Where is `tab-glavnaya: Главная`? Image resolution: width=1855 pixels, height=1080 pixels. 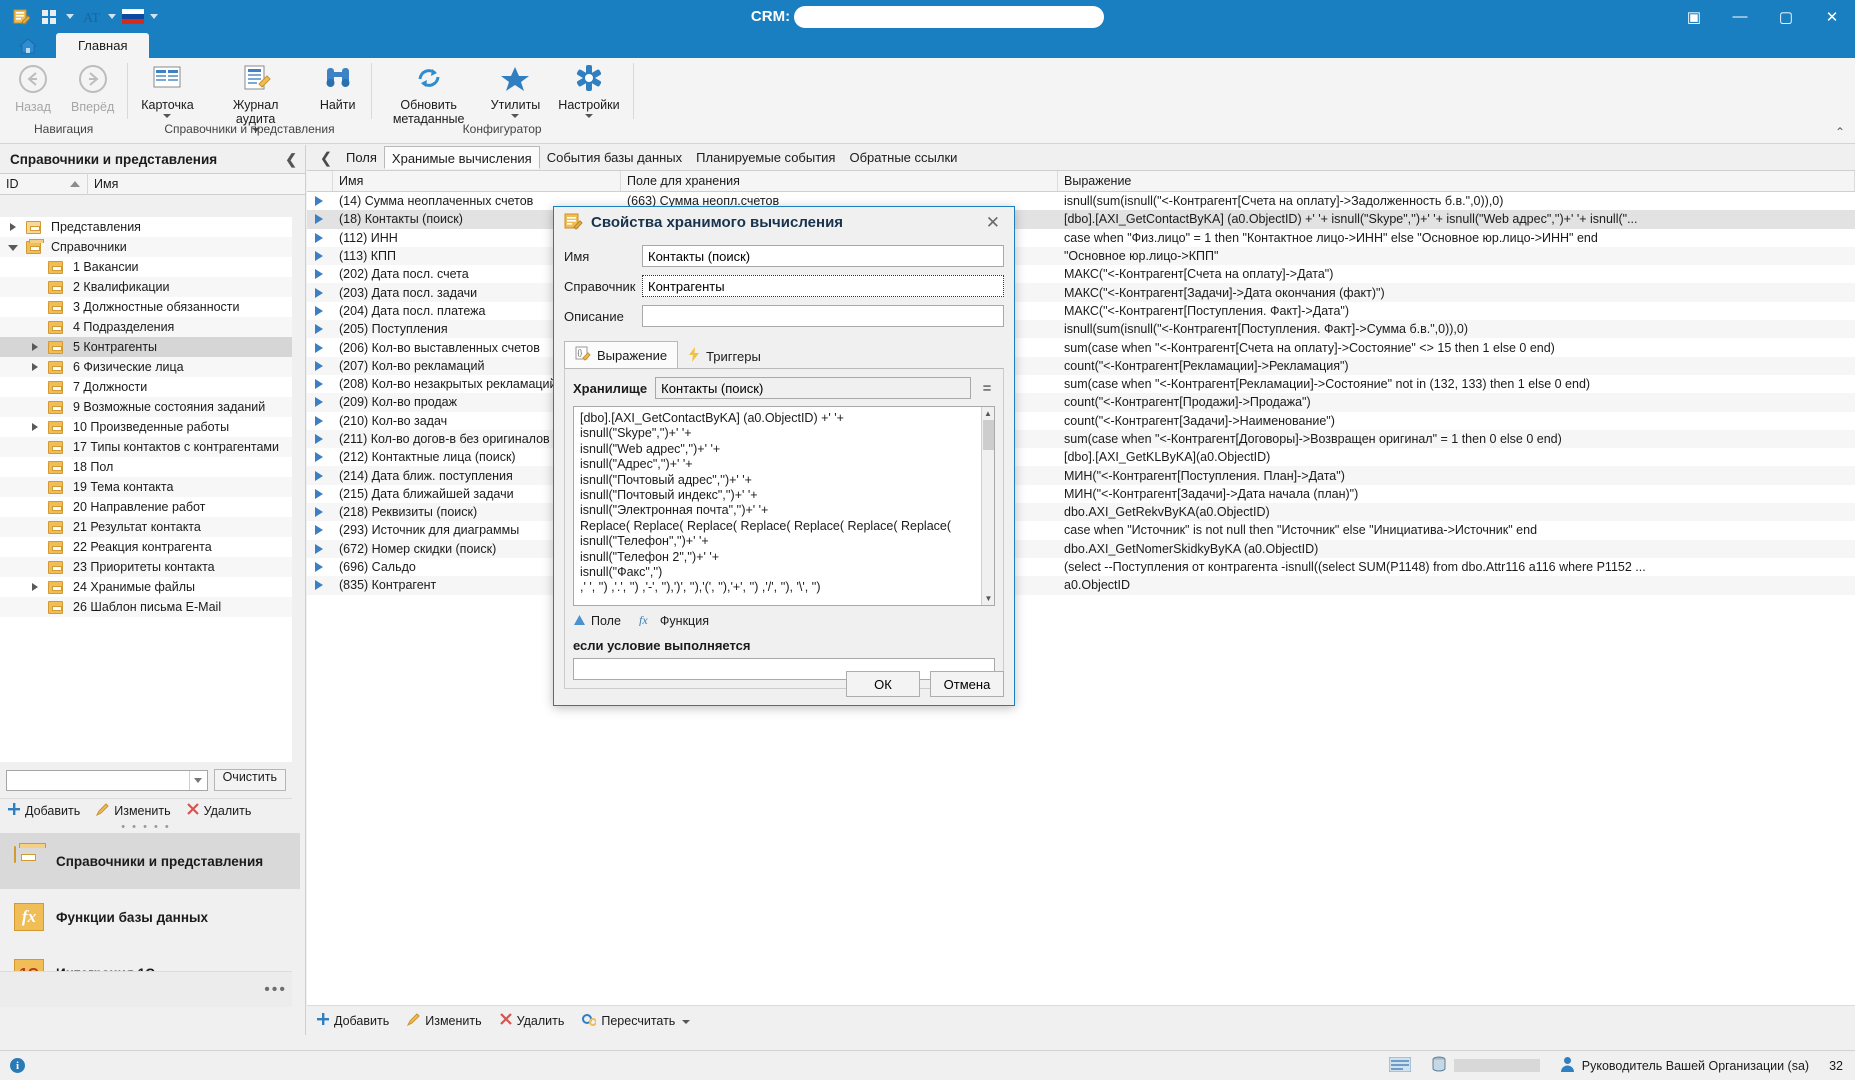
tab-glavnaya: Главная is located at coordinates (103, 45).